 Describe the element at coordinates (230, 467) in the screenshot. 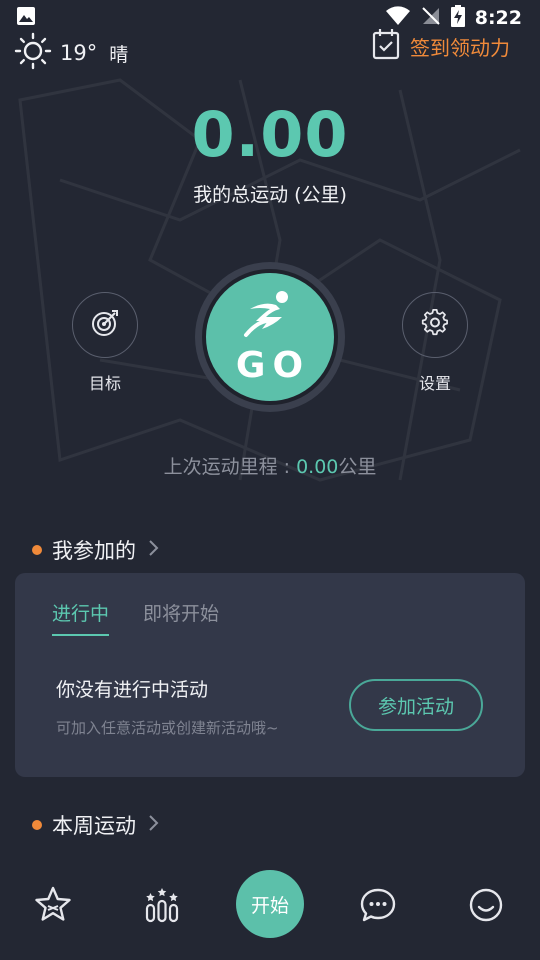

I see `last-run-prefix: 上次运动里程 :` at that location.